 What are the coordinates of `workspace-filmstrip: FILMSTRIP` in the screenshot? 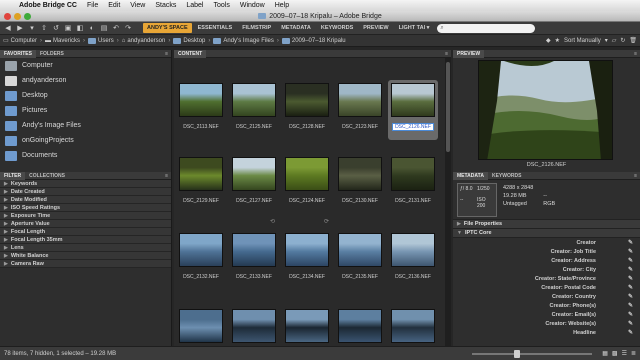 It's located at (256, 28).